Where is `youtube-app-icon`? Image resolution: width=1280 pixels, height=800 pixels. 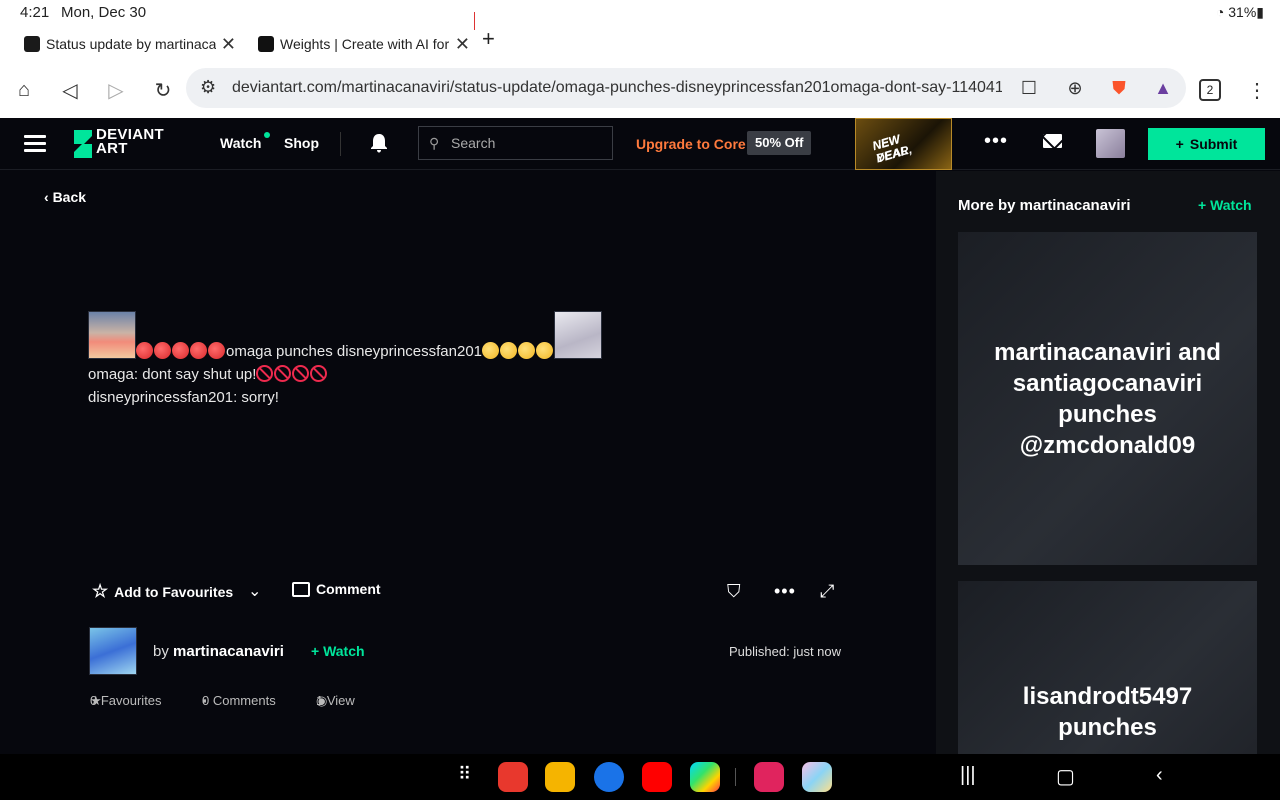 youtube-app-icon is located at coordinates (657, 777).